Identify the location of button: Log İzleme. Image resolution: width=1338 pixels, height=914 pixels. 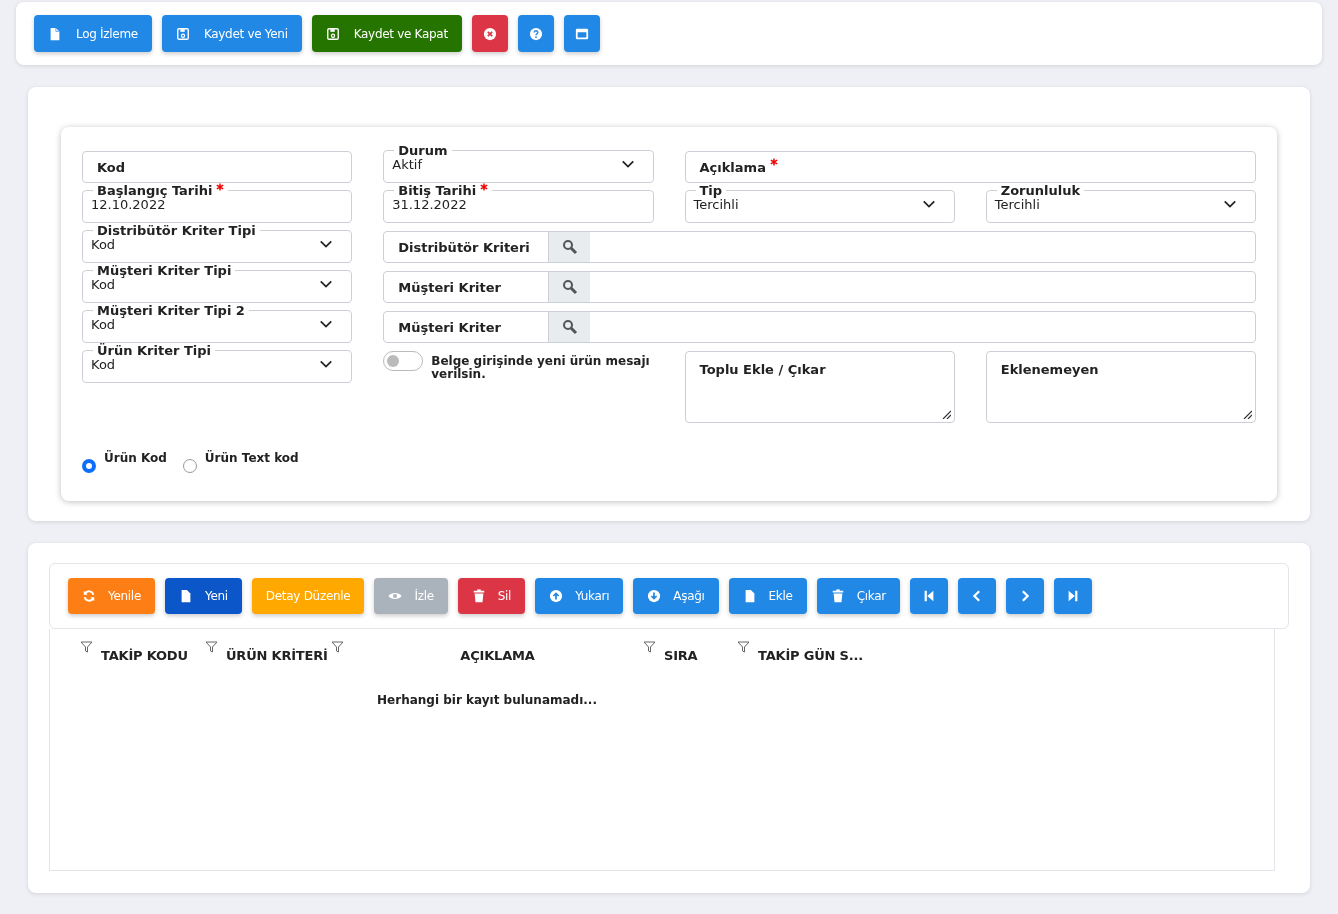
(93, 33).